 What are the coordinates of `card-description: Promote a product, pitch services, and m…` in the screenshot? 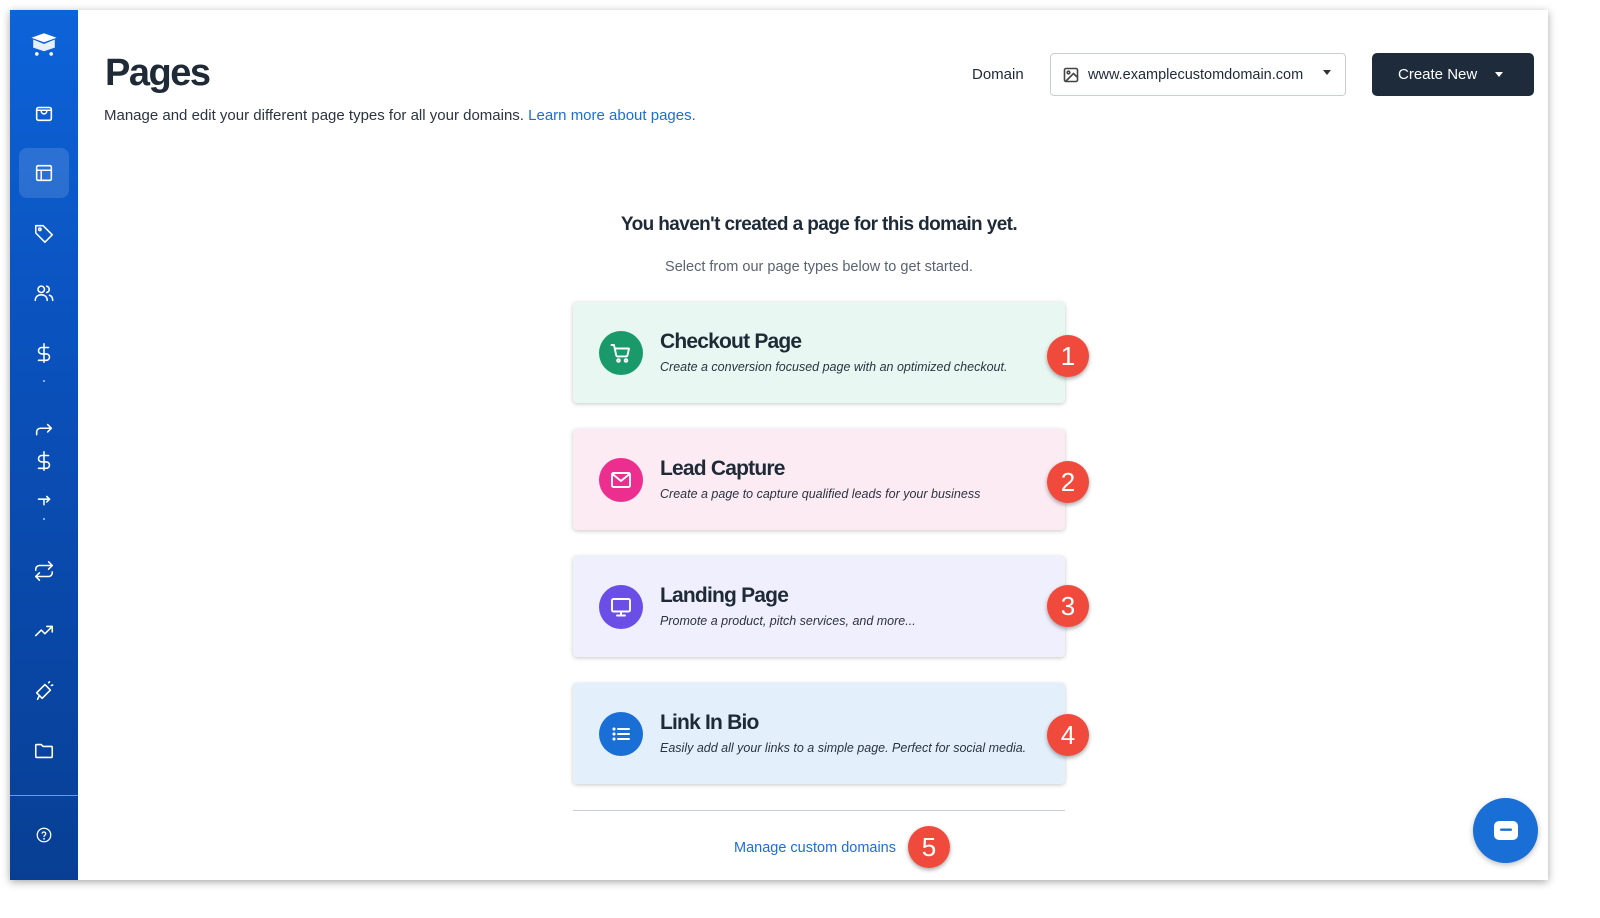 It's located at (788, 621).